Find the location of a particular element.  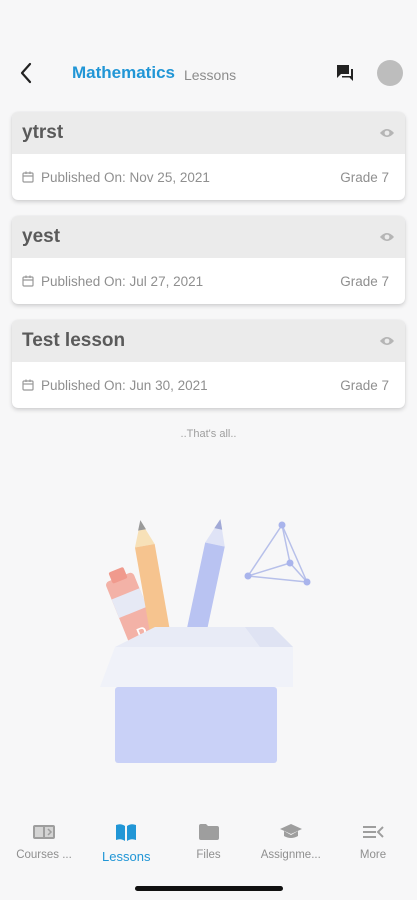

chat-button is located at coordinates (345, 73).